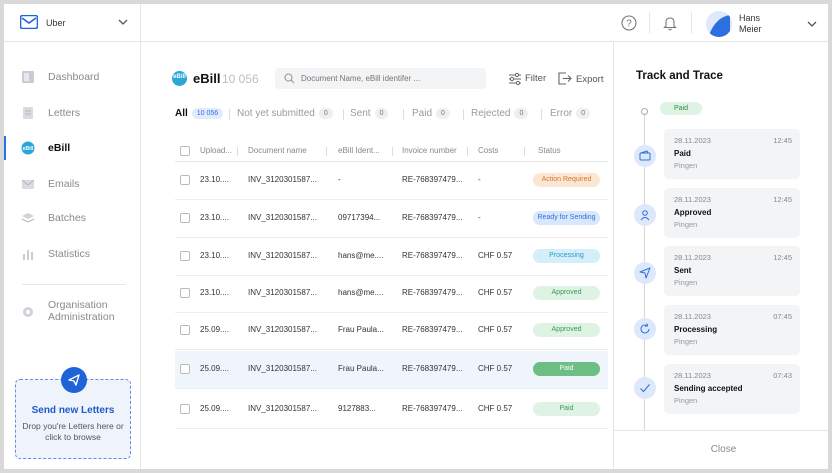  I want to click on send-letters-button, so click(74, 380).